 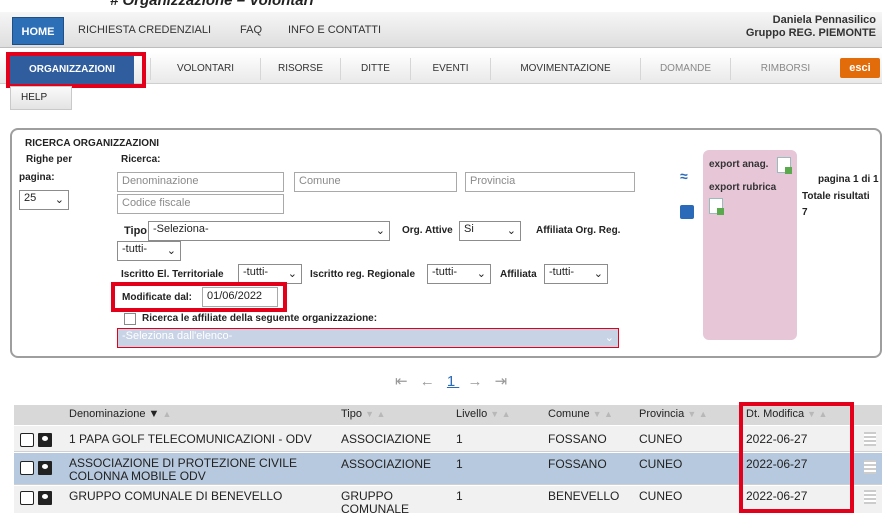 I want to click on cell-denominazione: GRUPPO COMUNALE DI BENEVELLO, so click(x=176, y=496).